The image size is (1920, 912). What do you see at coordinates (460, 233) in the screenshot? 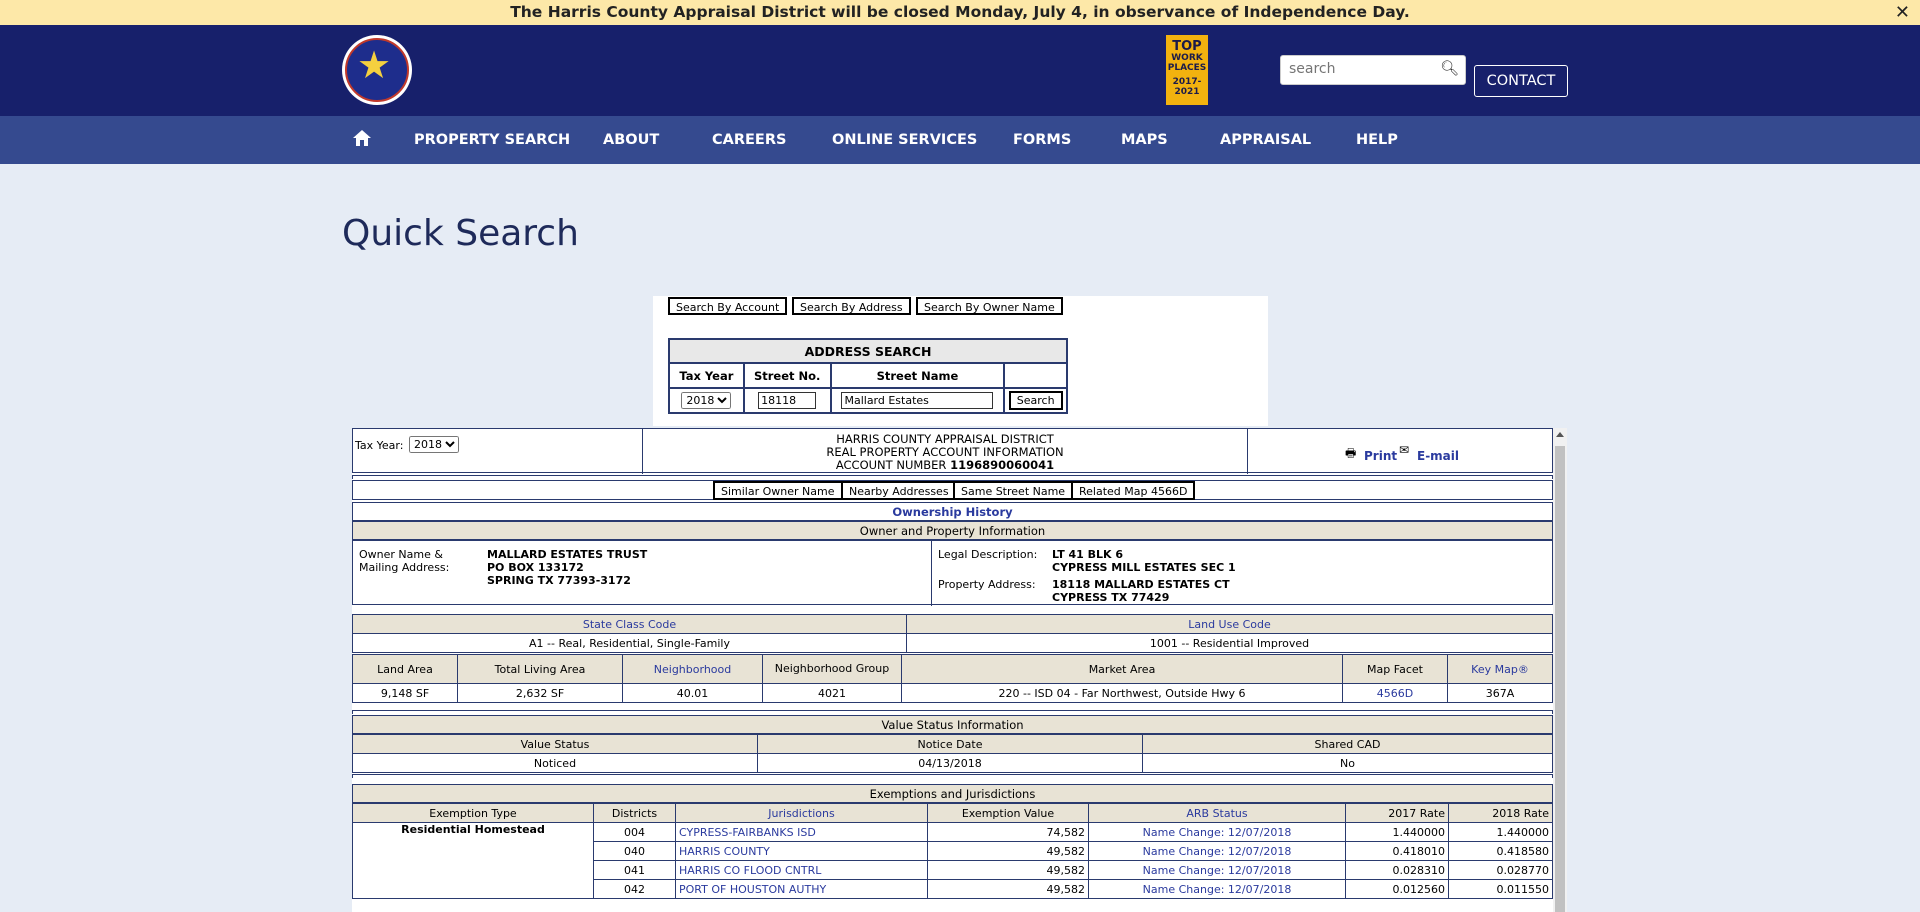
I see `page-title: Quick Search` at bounding box center [460, 233].